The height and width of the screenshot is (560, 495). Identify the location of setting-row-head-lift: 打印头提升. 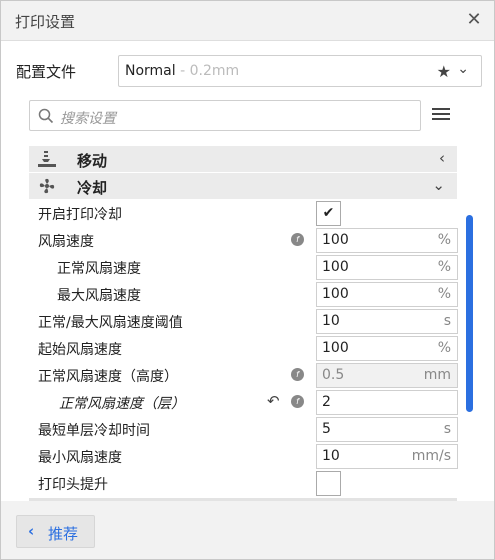
(245, 483).